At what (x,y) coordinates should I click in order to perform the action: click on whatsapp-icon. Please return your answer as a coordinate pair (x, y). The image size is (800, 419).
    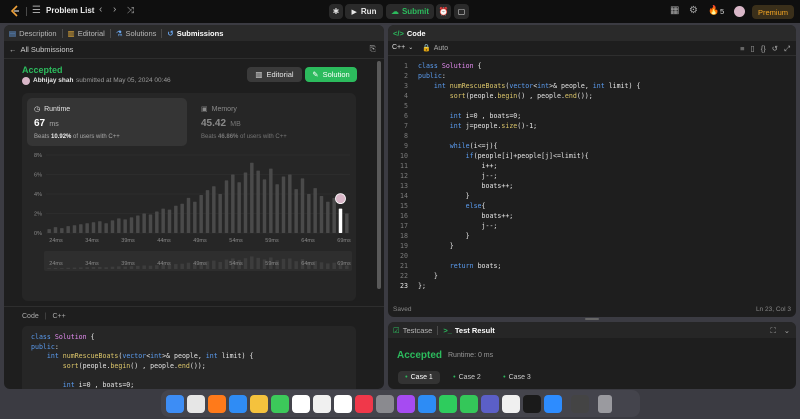
    Looking at the image, I should click on (448, 403).